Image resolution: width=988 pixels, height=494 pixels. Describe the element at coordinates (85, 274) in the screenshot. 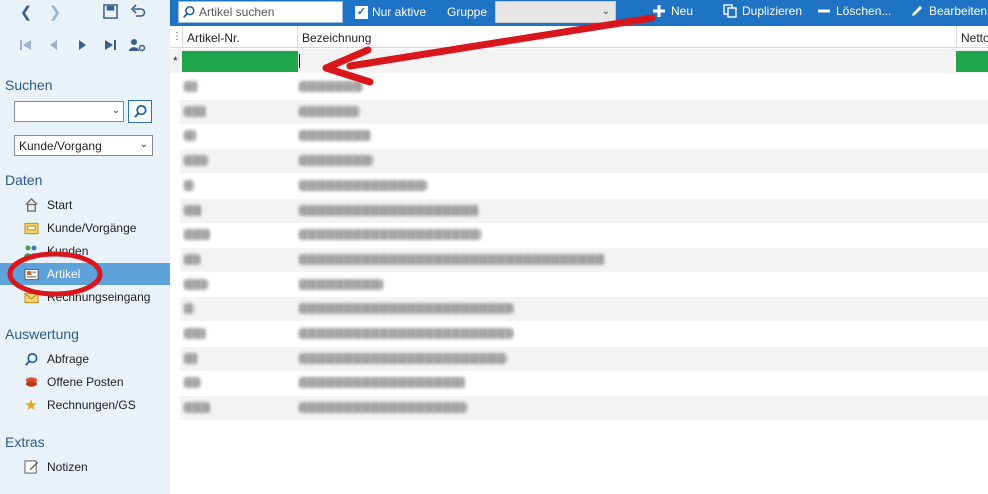

I see `sidebar-item-artikel: Artikel` at that location.